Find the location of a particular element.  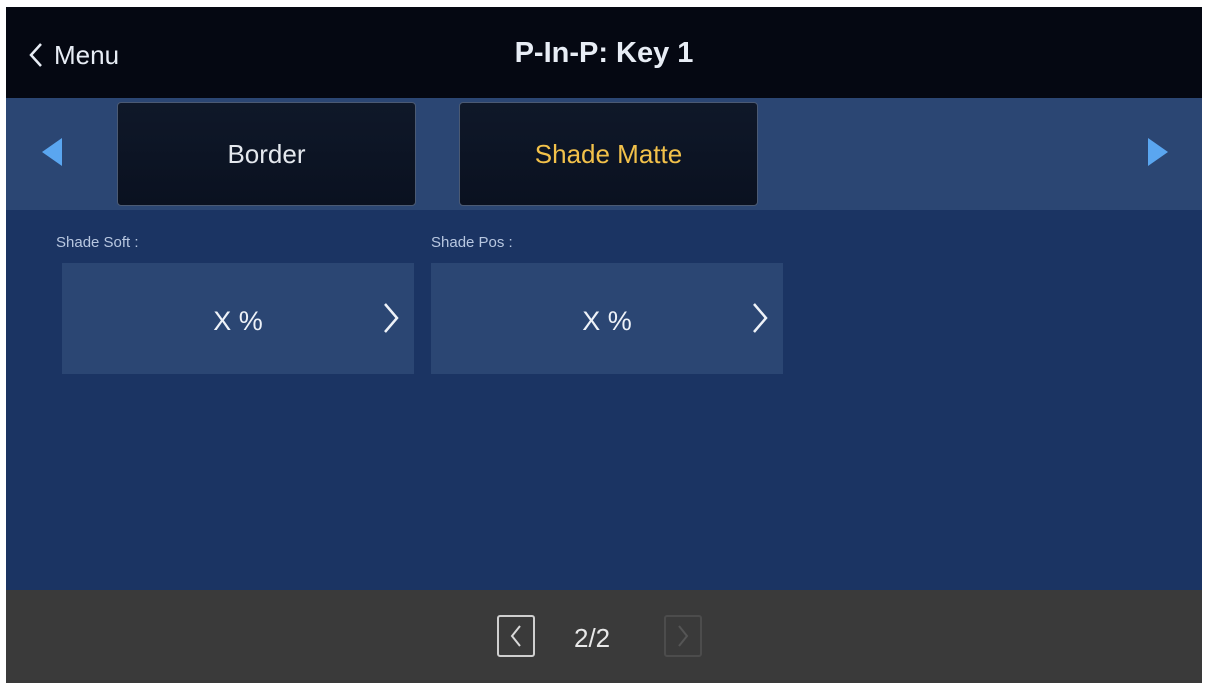

page-title: P-In-P: Key 1 is located at coordinates (604, 53).